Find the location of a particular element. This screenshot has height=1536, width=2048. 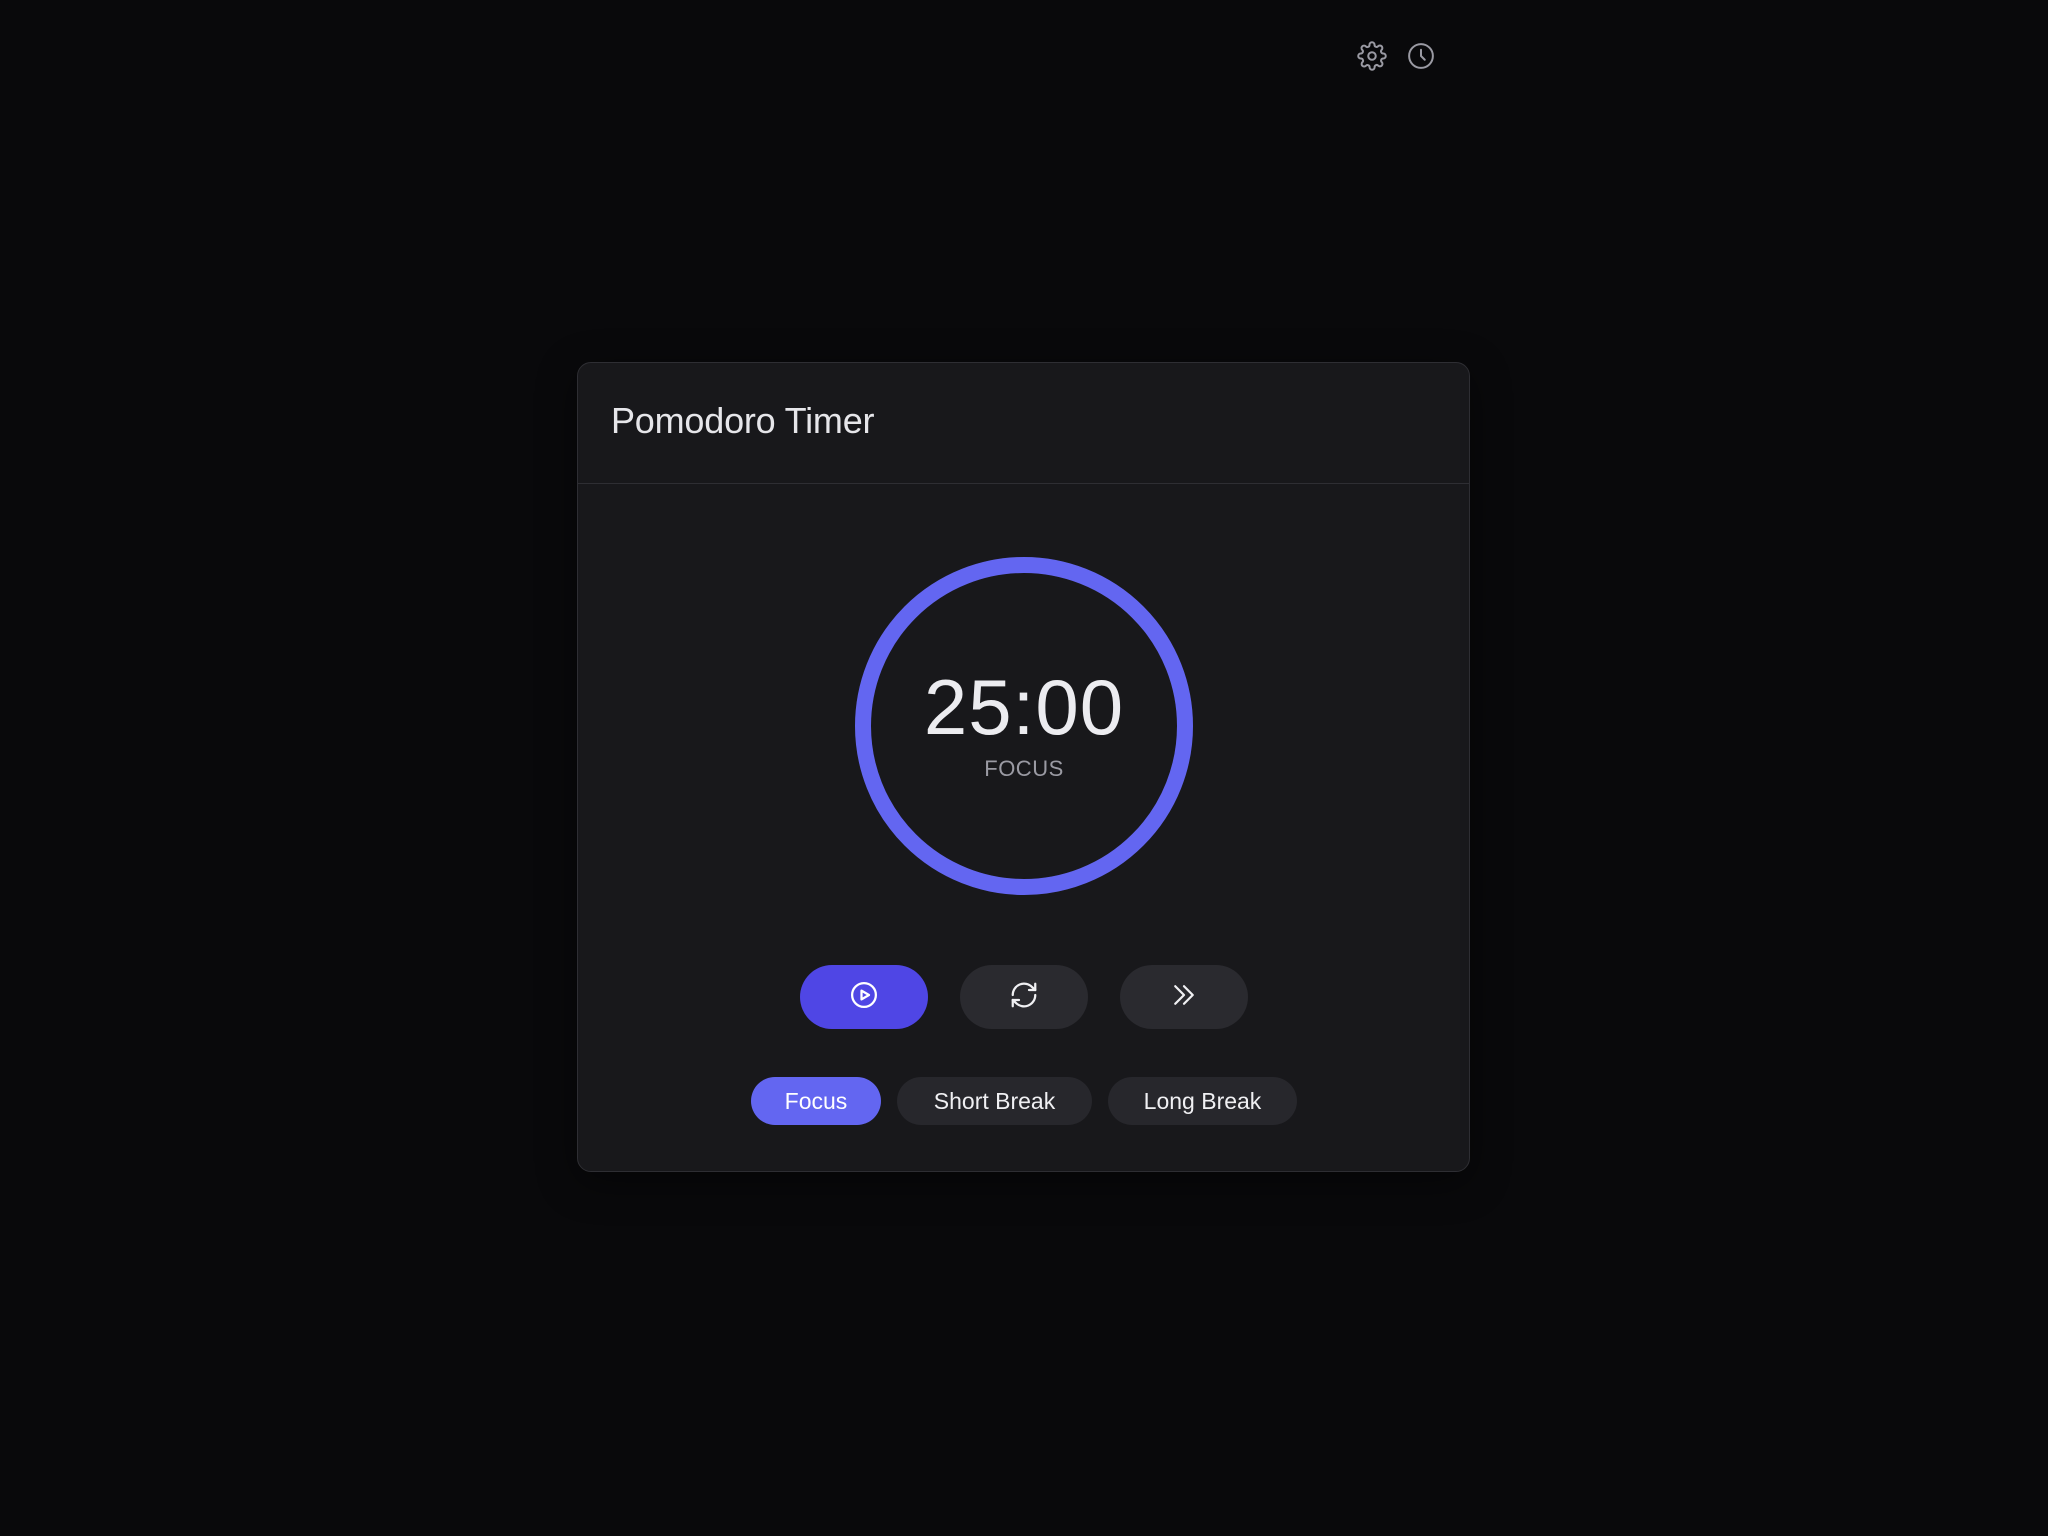

app-title: Pomodoro Timer is located at coordinates (743, 420).